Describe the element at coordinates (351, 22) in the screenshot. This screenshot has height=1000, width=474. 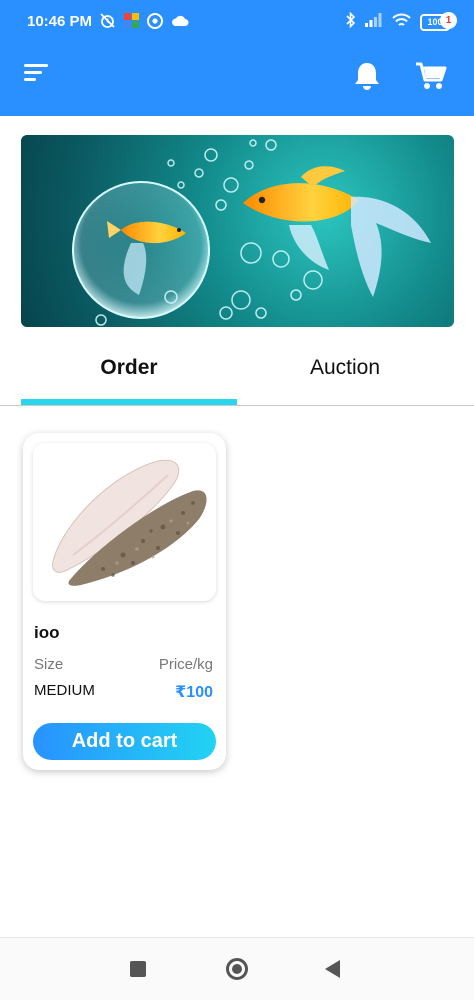
I see `bluetooth-icon` at that location.